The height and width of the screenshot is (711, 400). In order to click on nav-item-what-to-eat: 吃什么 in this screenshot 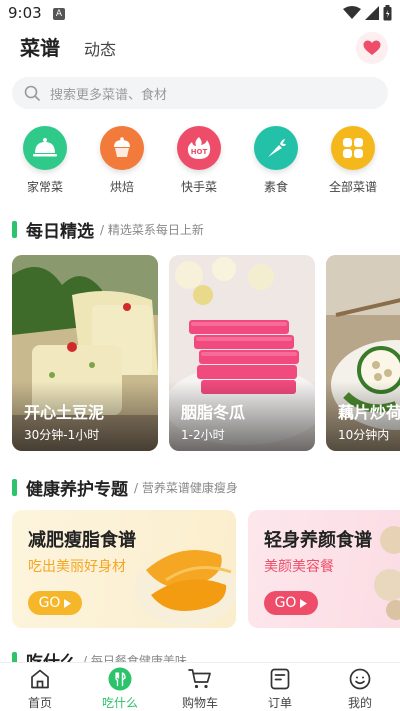, I will do `click(120, 689)`.